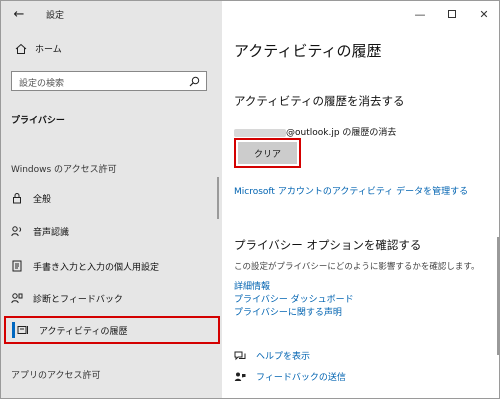 This screenshot has height=399, width=500. I want to click on activity-history-icon, so click(23, 330).